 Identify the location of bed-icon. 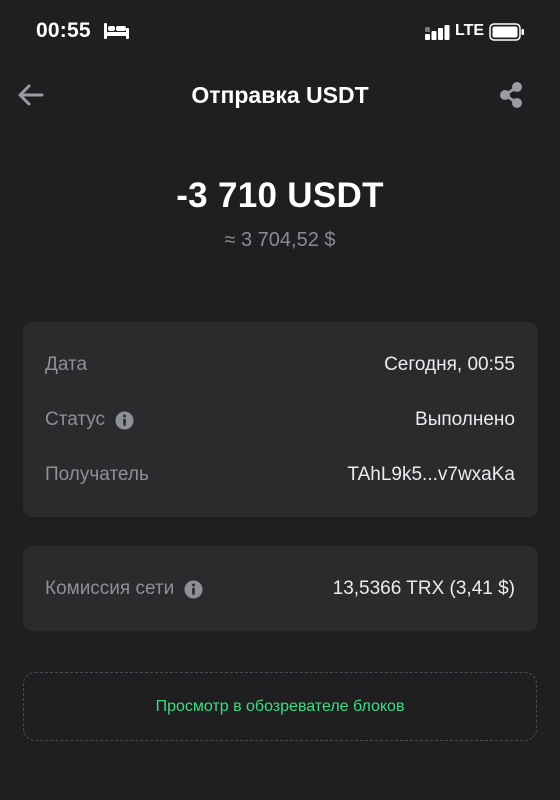
(116, 31).